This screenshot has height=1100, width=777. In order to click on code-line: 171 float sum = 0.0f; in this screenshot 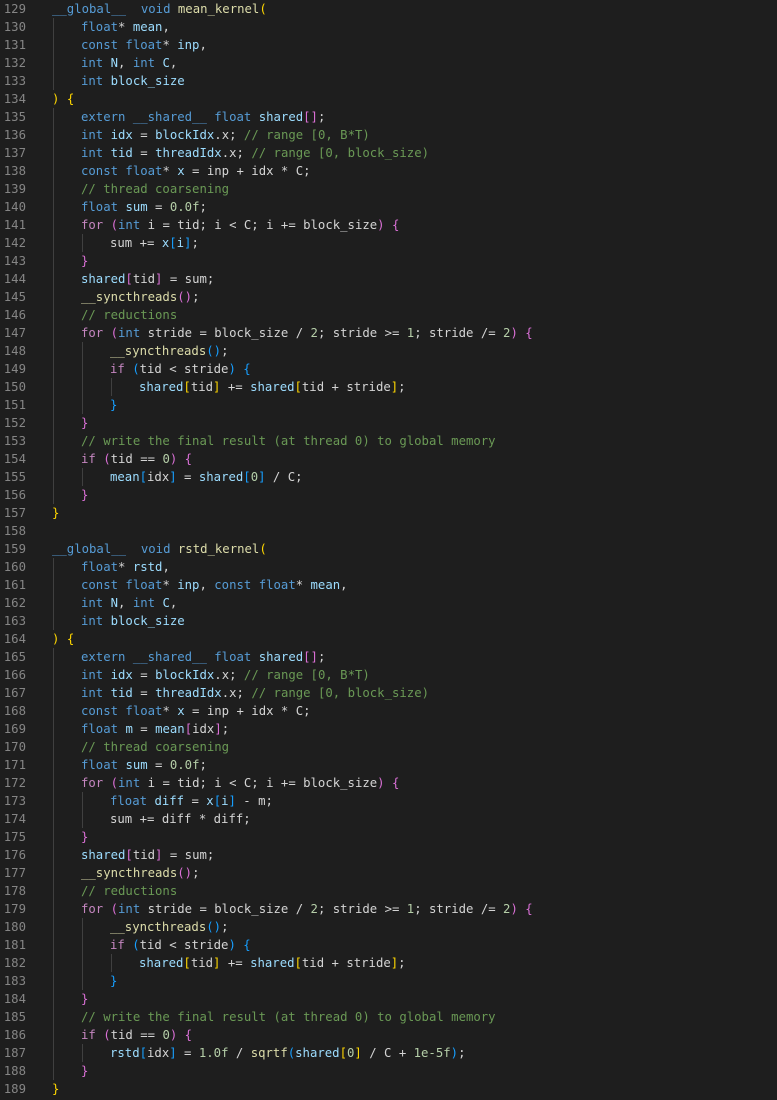, I will do `click(388, 765)`.